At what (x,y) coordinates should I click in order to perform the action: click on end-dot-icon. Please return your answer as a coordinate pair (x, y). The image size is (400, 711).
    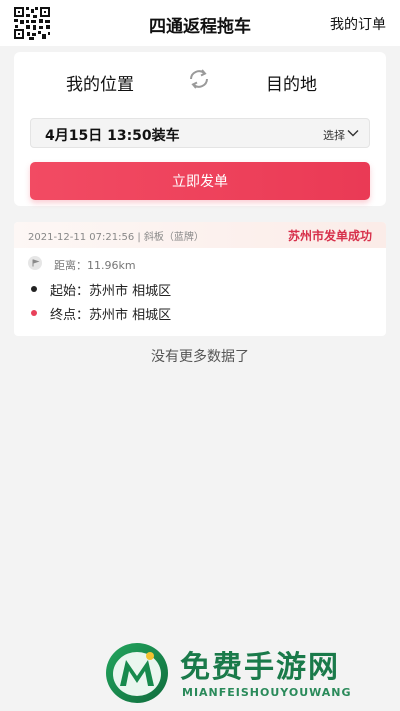
    Looking at the image, I should click on (34, 313).